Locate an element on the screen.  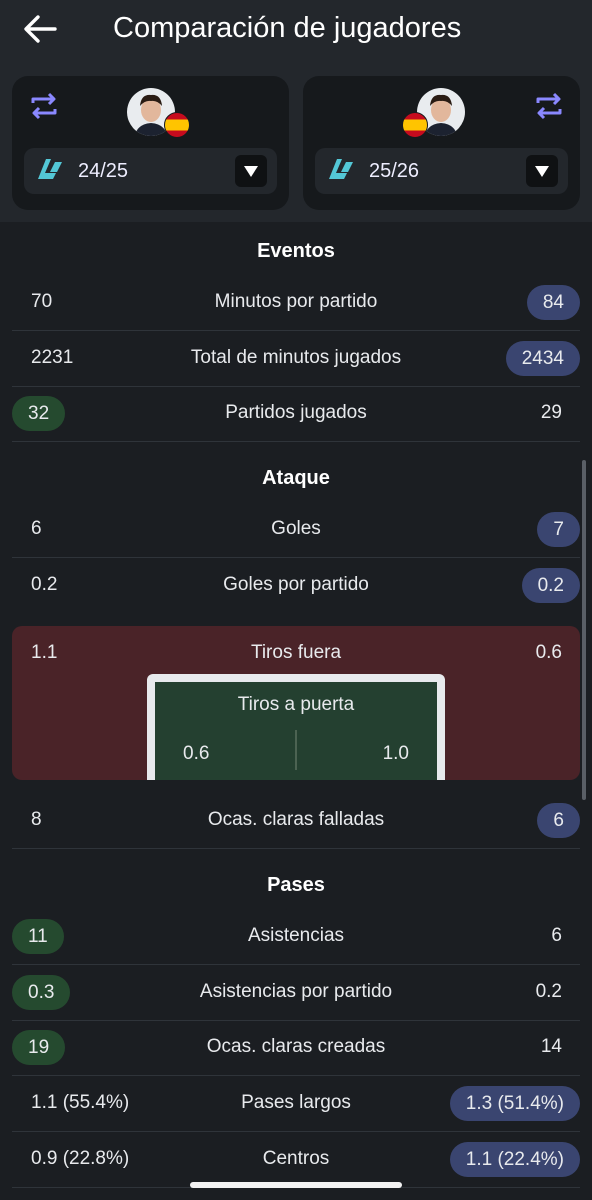
stat-right-value: 1.1 (22.4%) is located at coordinates (514, 1159).